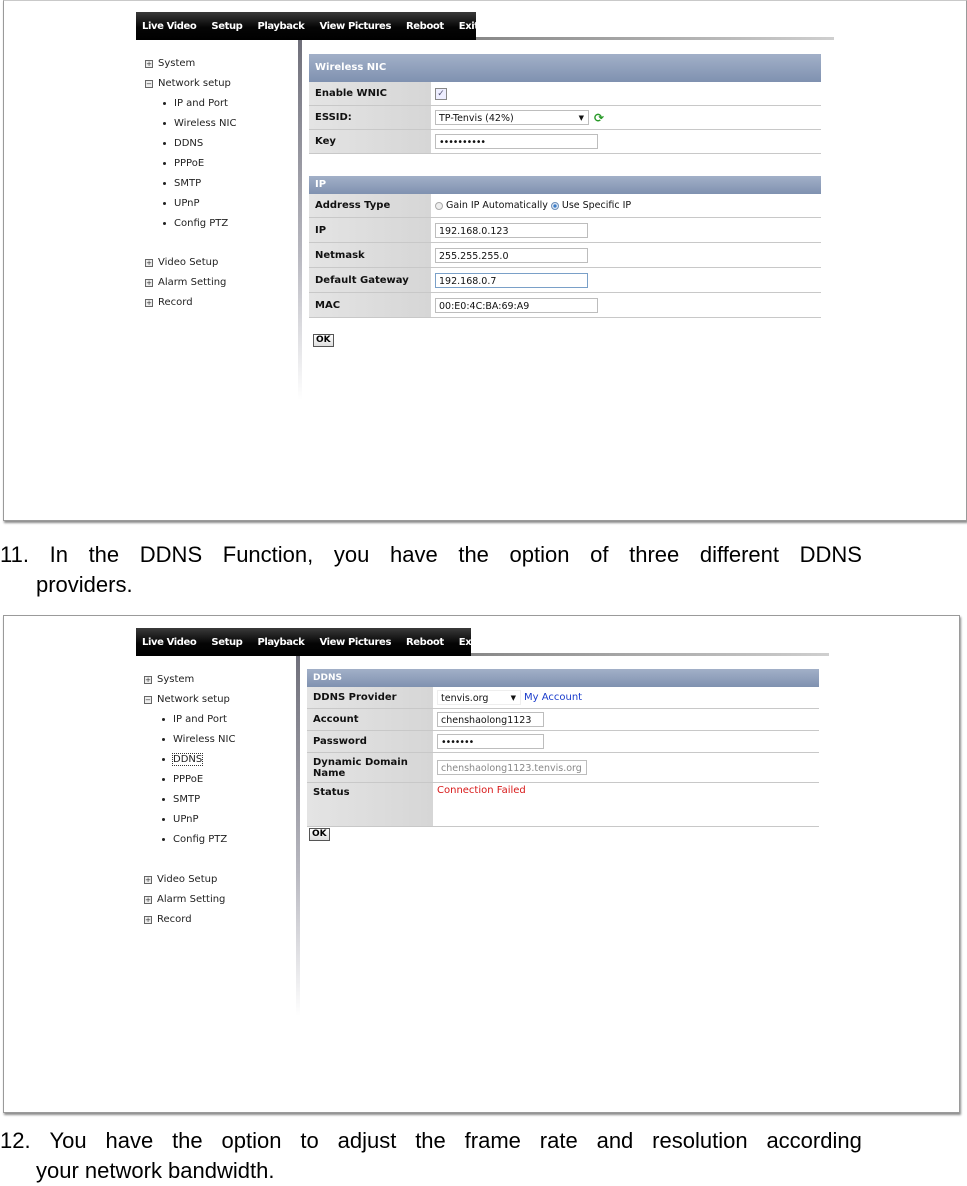  What do you see at coordinates (565, 94) in the screenshot?
I see `row-enable-wnic: Enable WNIC ✓` at bounding box center [565, 94].